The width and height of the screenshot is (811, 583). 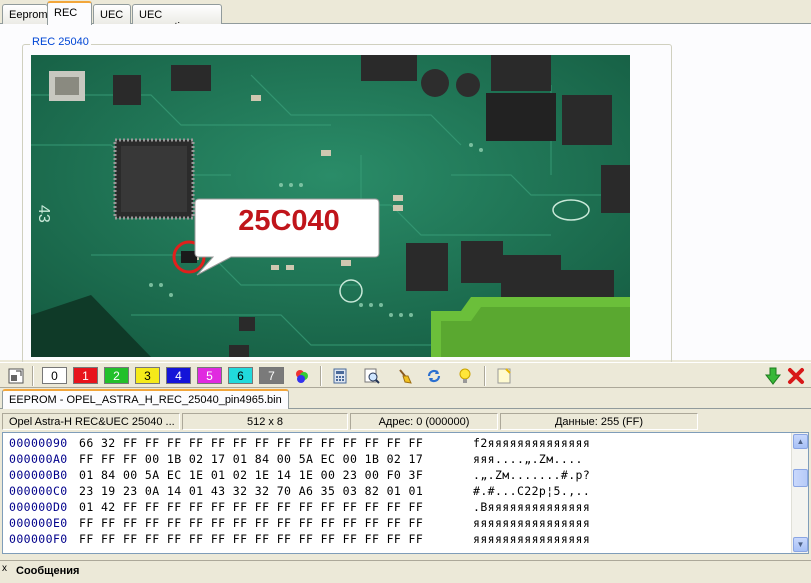 I want to click on color-button-2: 2, so click(x=116, y=375).